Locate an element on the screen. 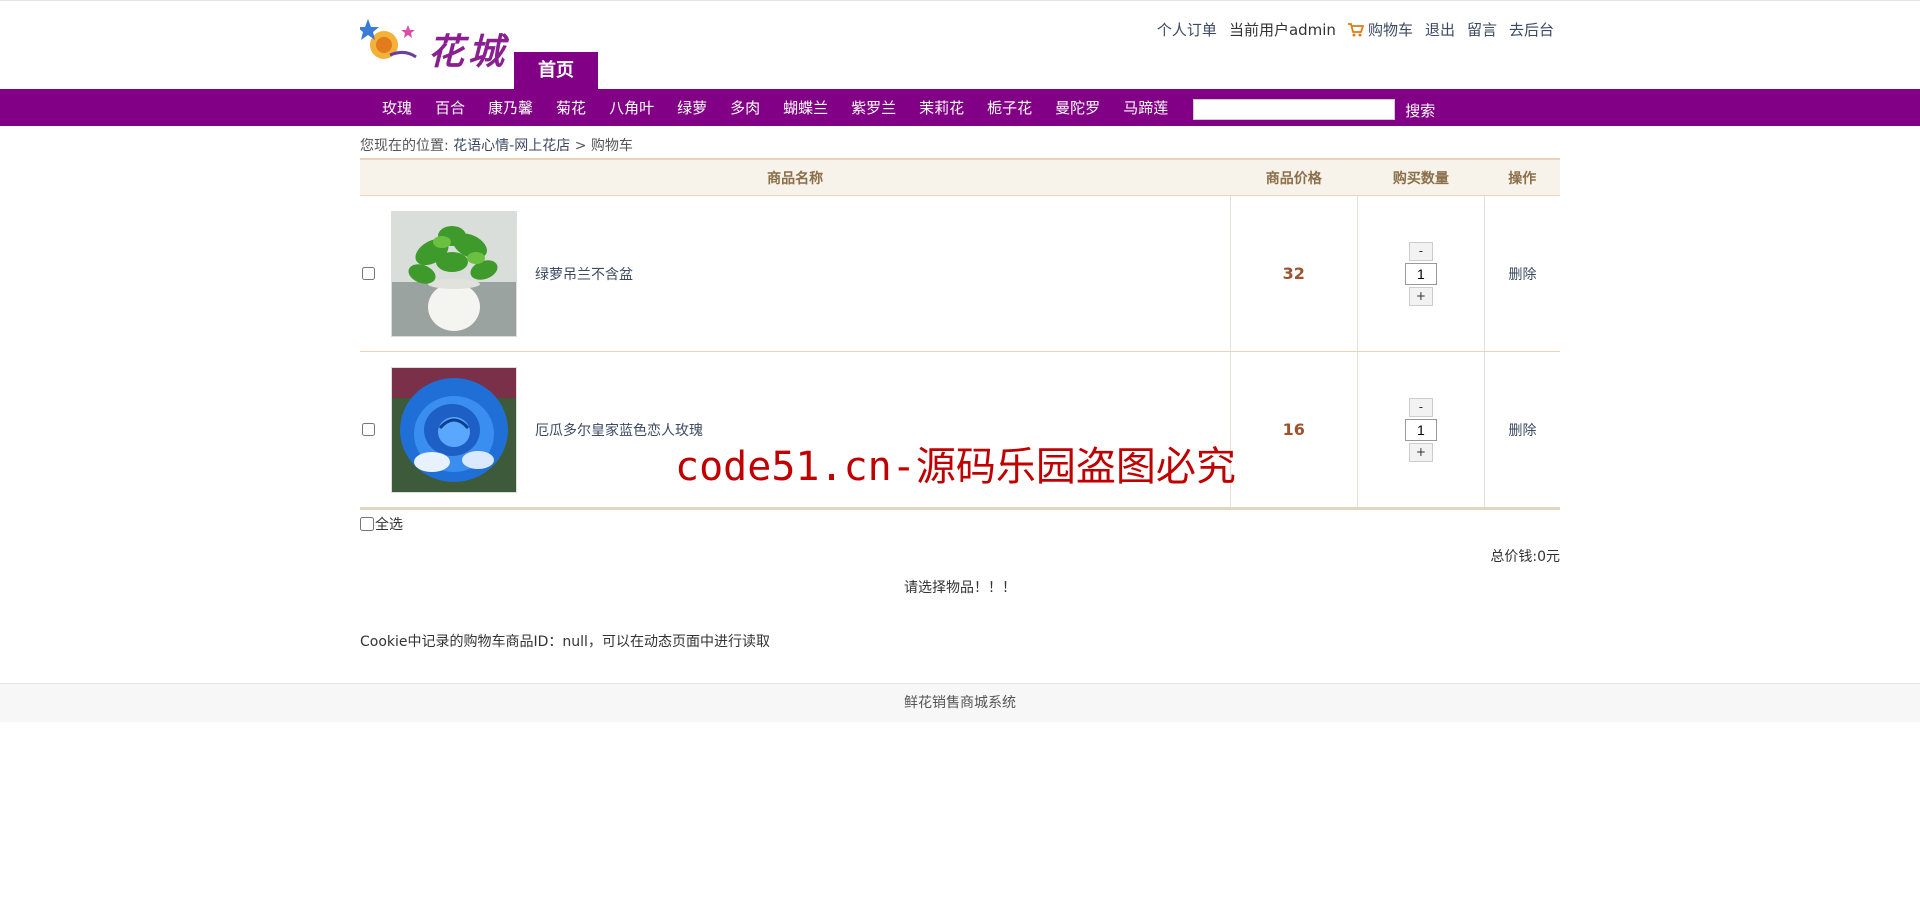 The height and width of the screenshot is (902, 1920). product-name-link: 绿萝吊兰不含盆 is located at coordinates (584, 274).